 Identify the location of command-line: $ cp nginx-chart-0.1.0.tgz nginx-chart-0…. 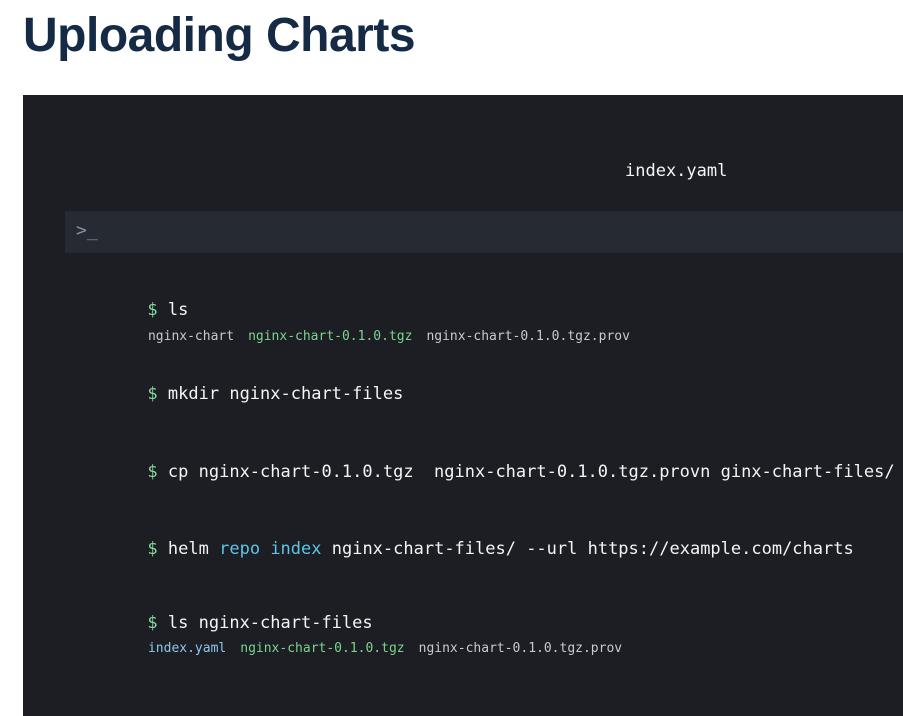
(490, 472).